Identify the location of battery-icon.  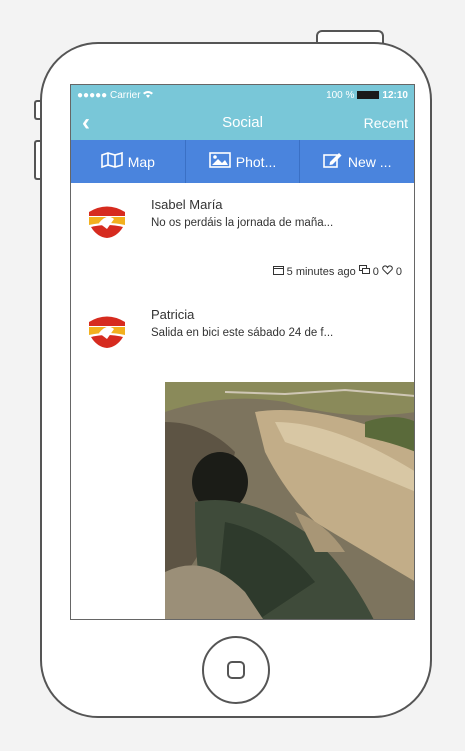
(368, 95).